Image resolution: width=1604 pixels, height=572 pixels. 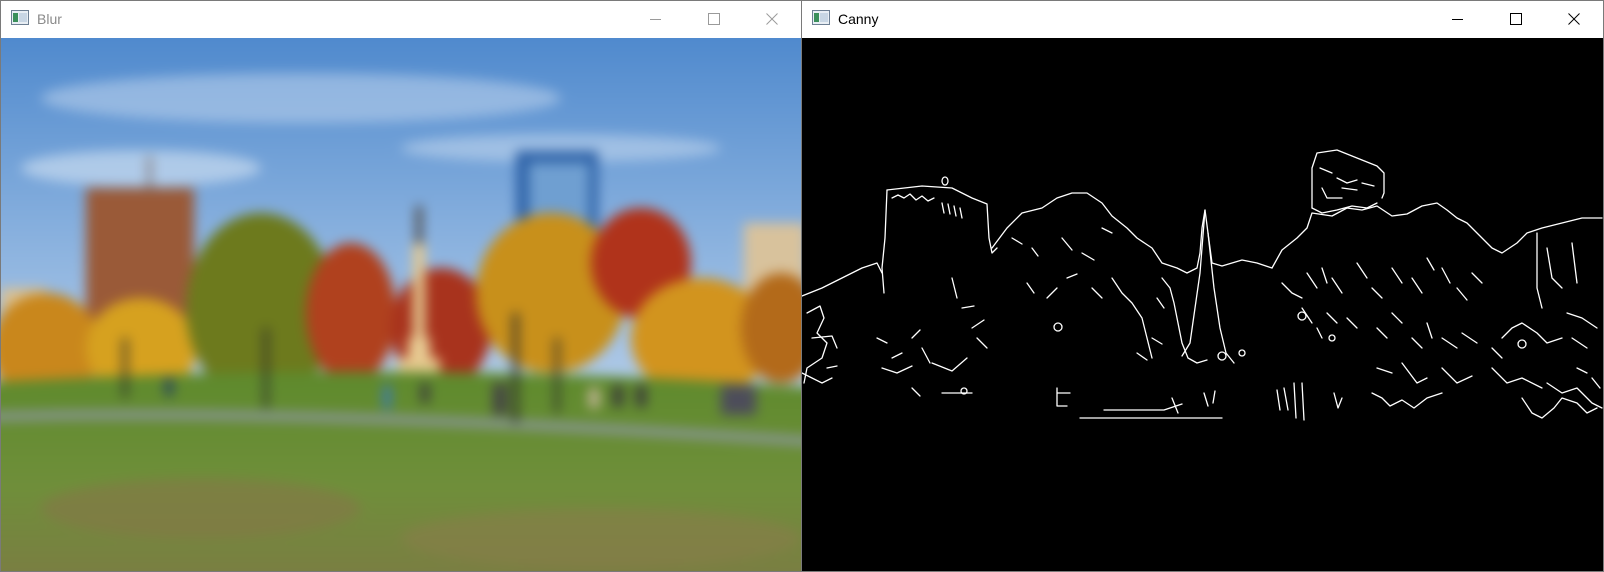 I want to click on window-title: Blur, so click(x=49, y=19).